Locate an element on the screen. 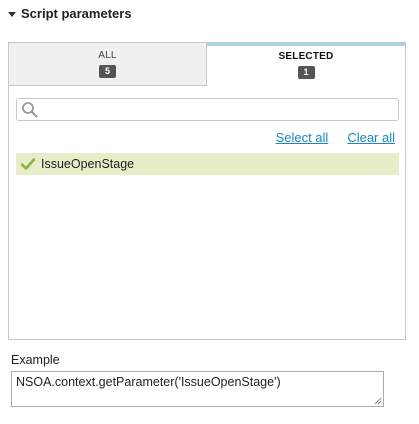  list-item-label: IssueOpenStage is located at coordinates (88, 164).